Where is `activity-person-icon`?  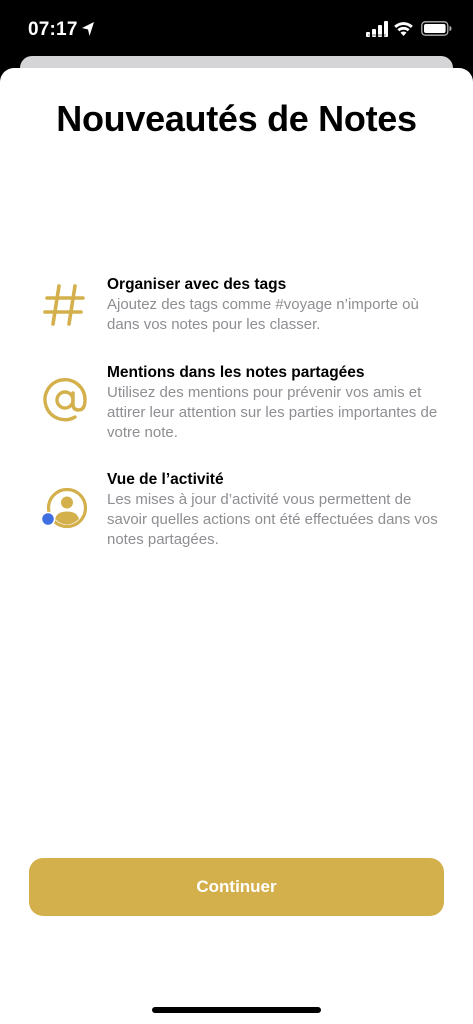 activity-person-icon is located at coordinates (64, 508).